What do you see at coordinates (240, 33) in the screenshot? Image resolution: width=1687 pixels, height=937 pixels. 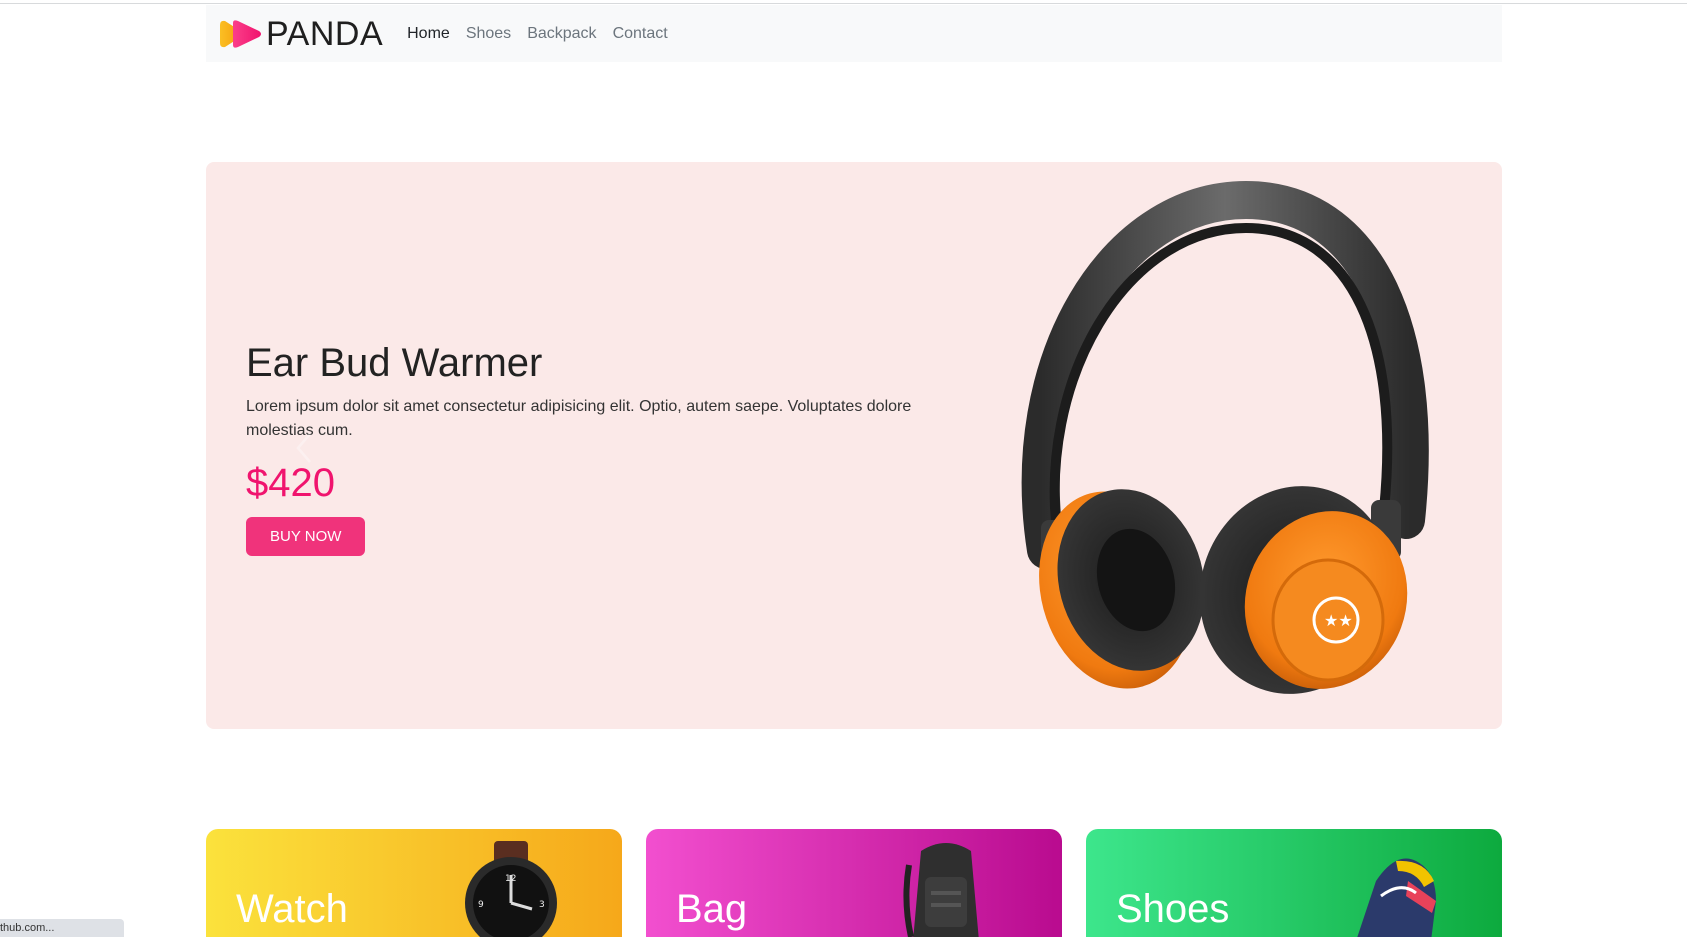 I see `brand-logo-icon` at bounding box center [240, 33].